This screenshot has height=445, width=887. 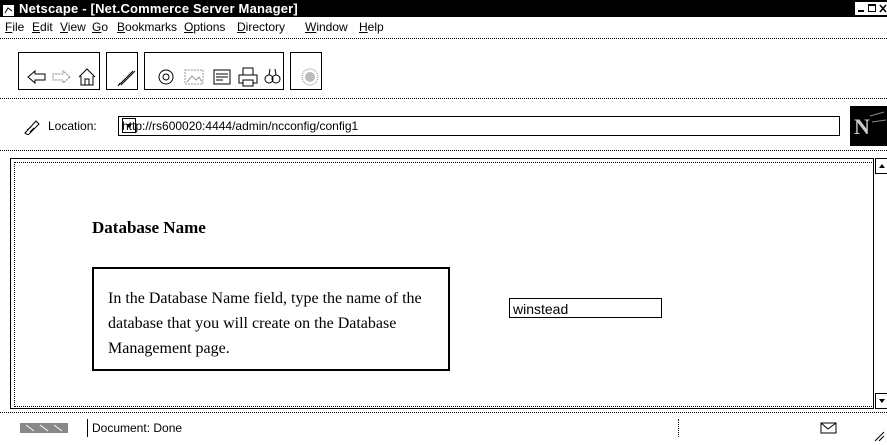 What do you see at coordinates (882, 8) in the screenshot?
I see `close-button` at bounding box center [882, 8].